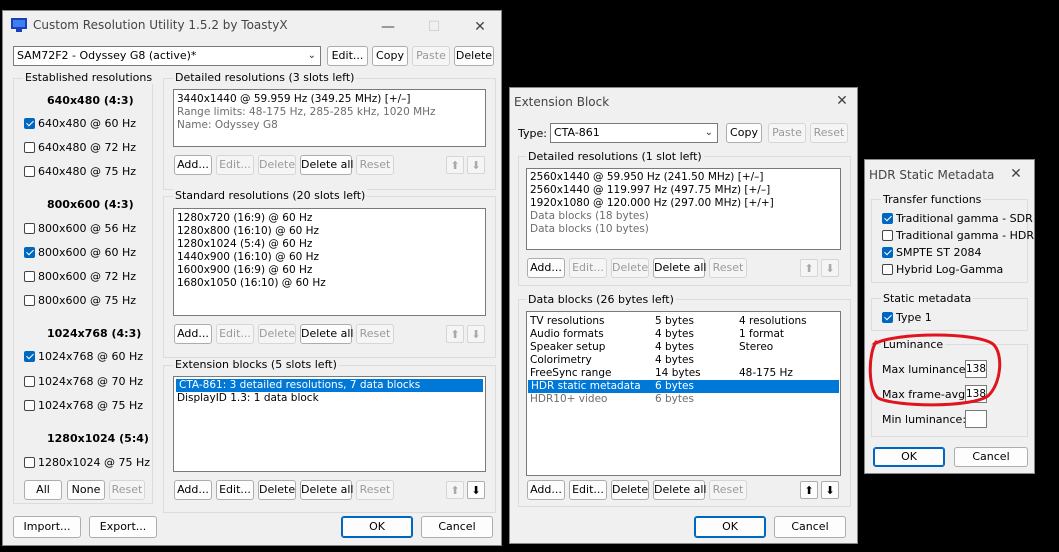 The width and height of the screenshot is (1059, 552). I want to click on list-item: 1280x800 (16:10) @ 60 Hz, so click(329, 231).